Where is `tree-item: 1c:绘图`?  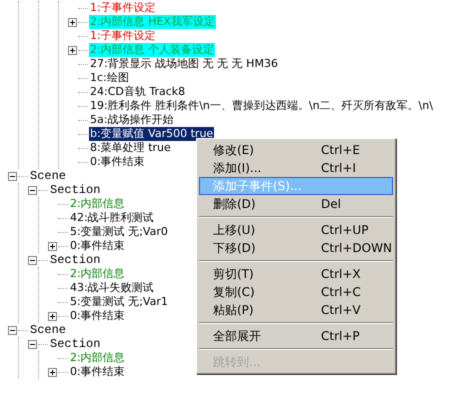 tree-item: 1c:绘图 is located at coordinates (109, 78).